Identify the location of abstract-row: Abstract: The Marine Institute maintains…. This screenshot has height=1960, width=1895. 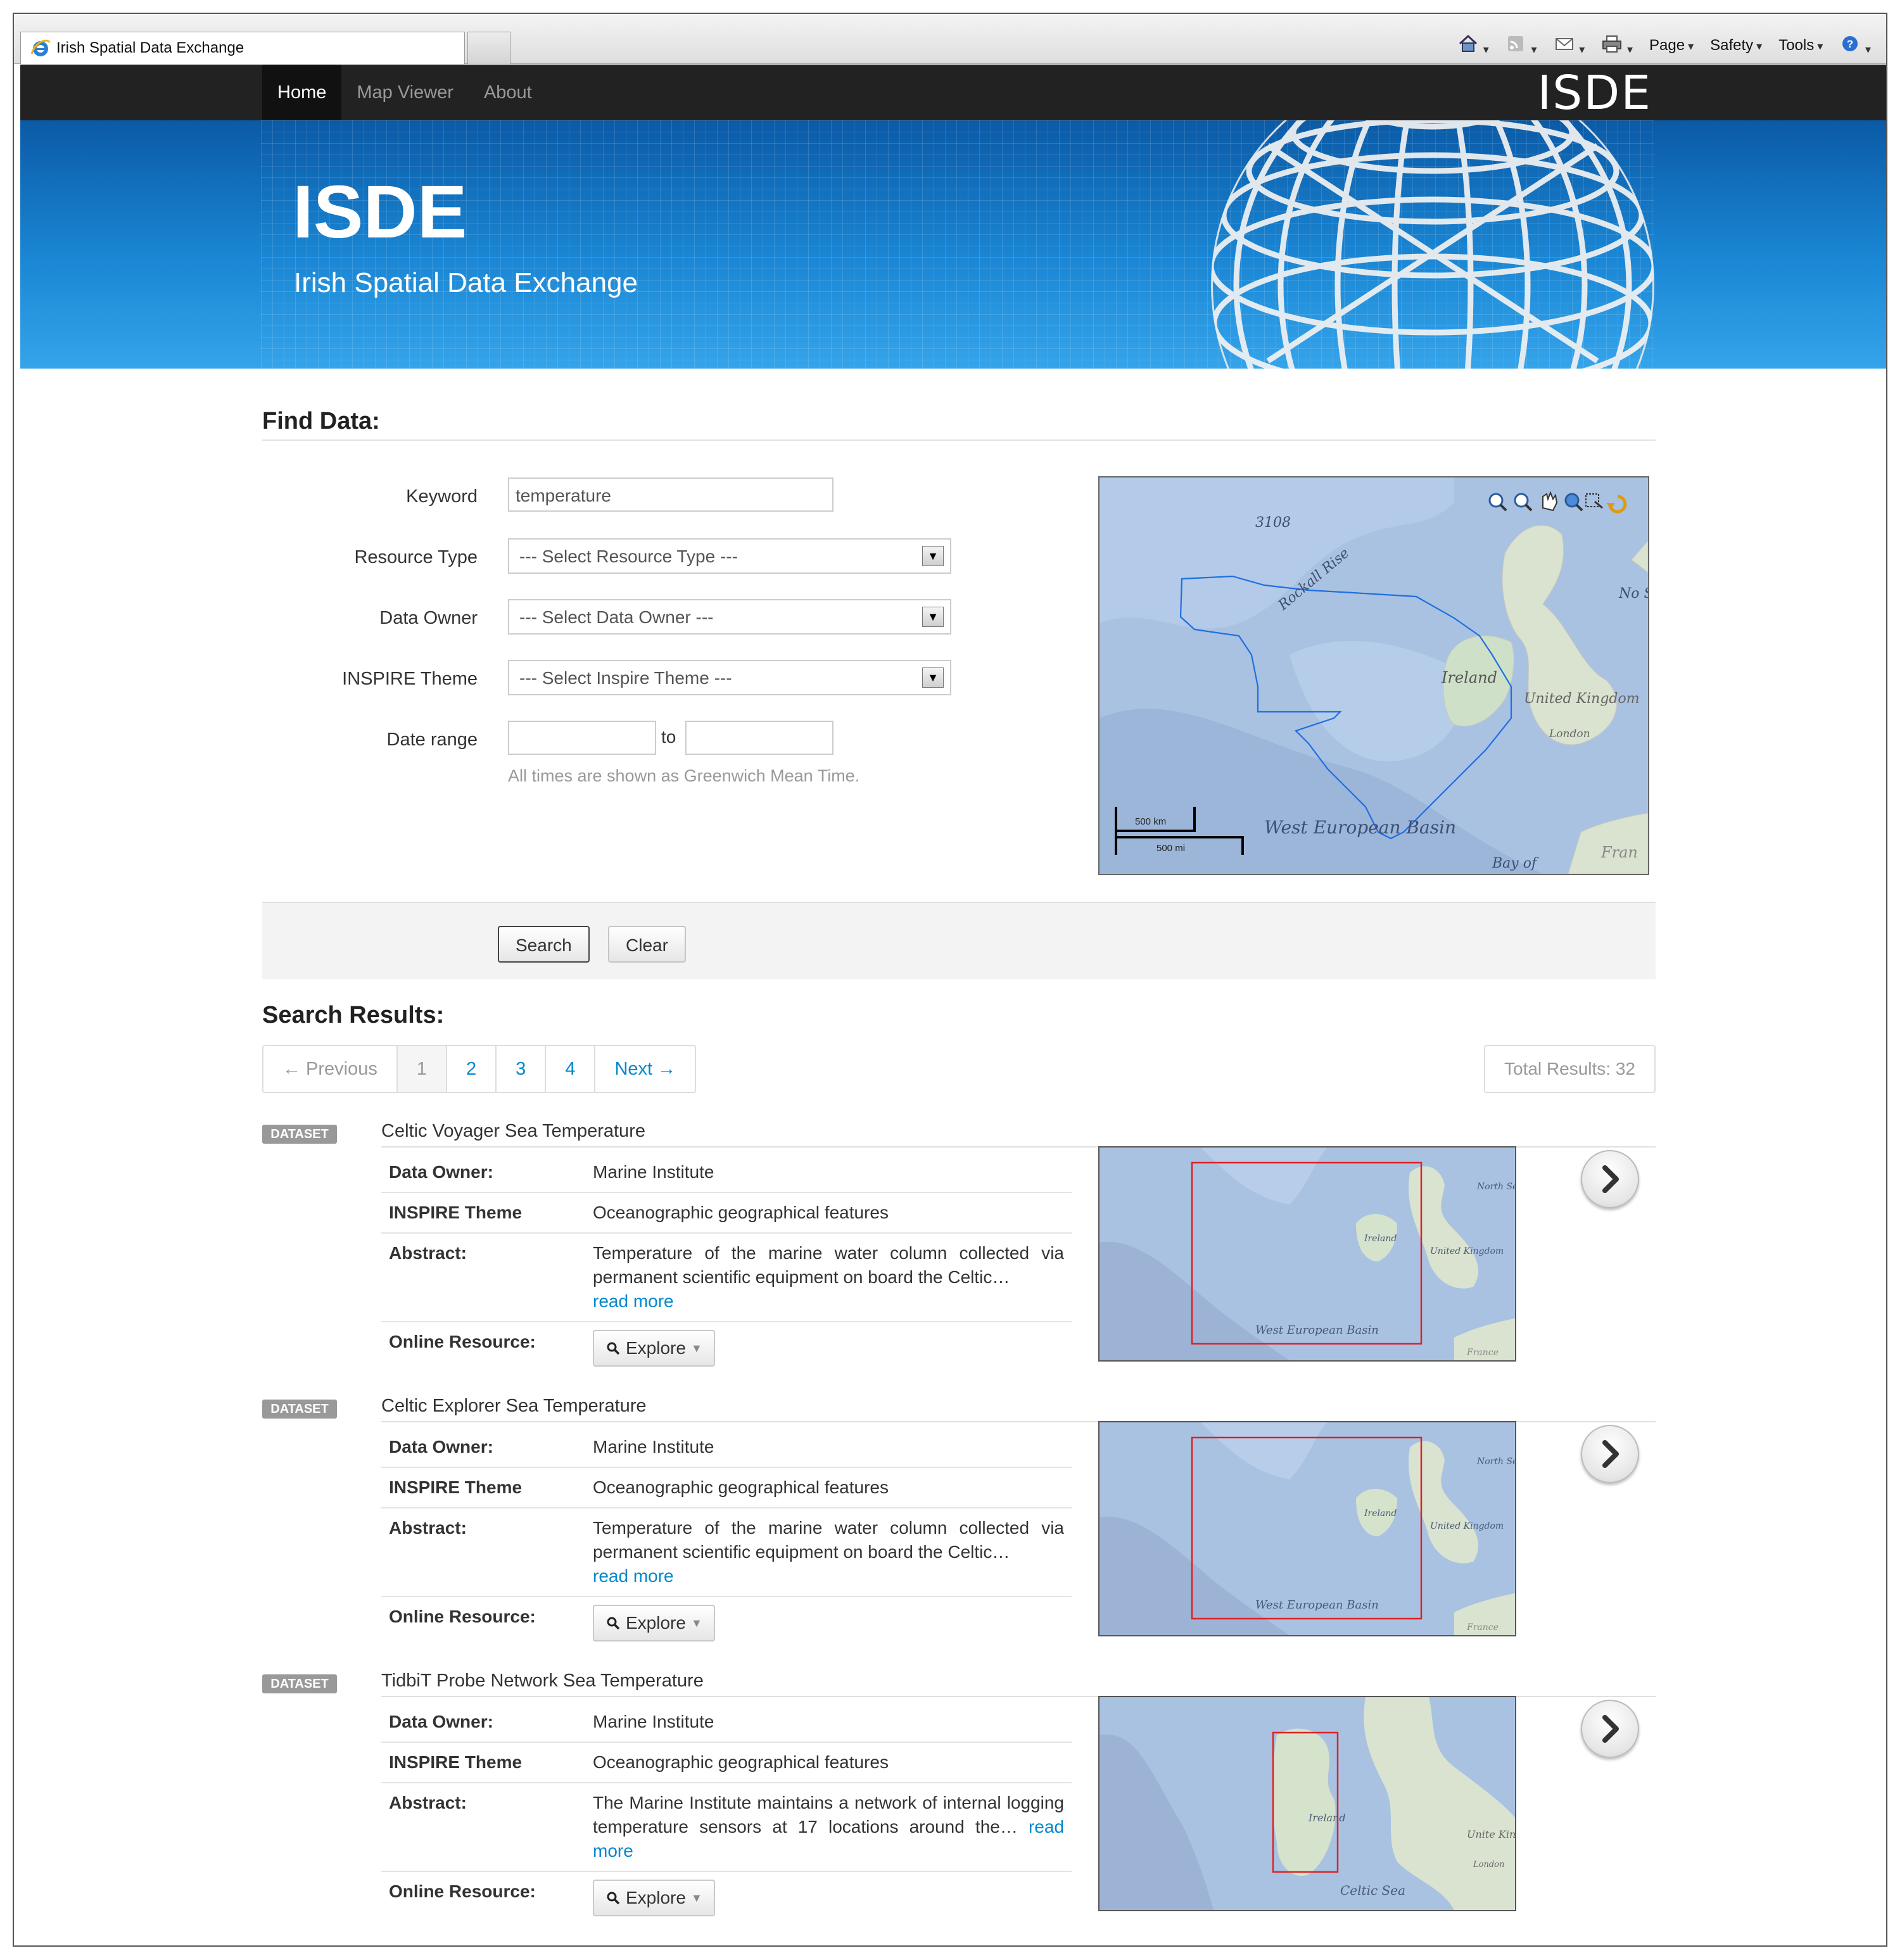
(726, 1828).